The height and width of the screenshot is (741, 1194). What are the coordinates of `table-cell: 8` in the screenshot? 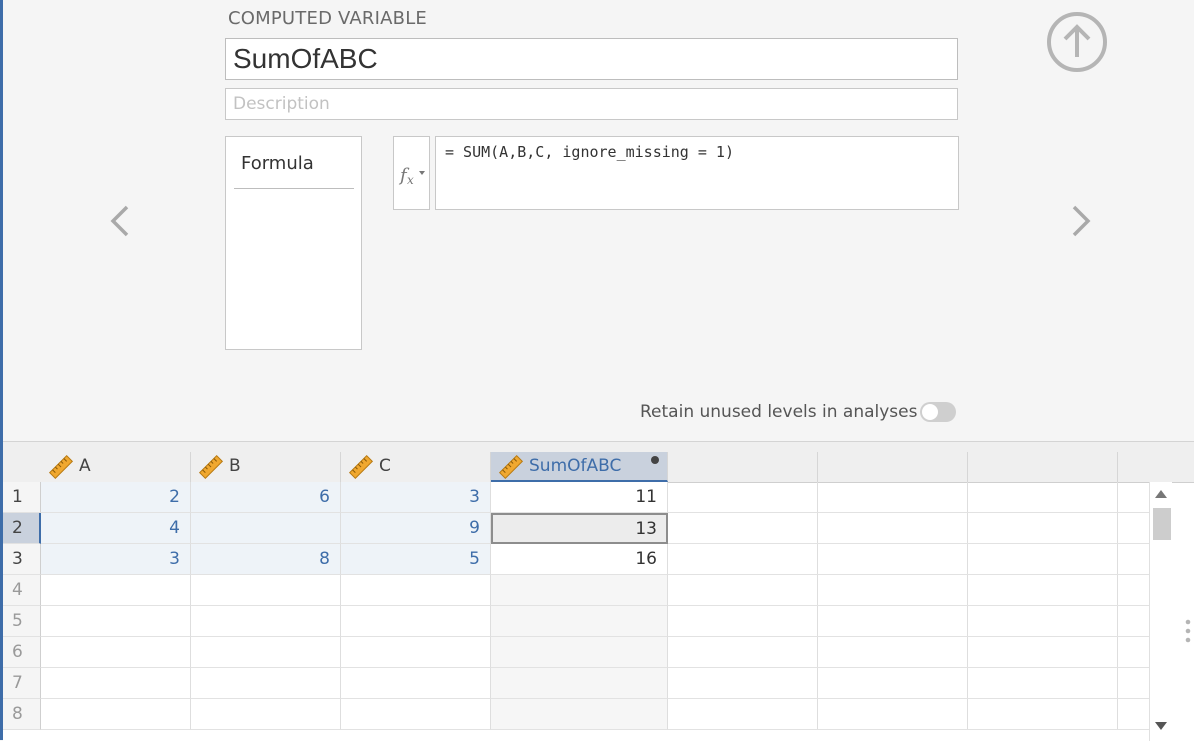 It's located at (266, 559).